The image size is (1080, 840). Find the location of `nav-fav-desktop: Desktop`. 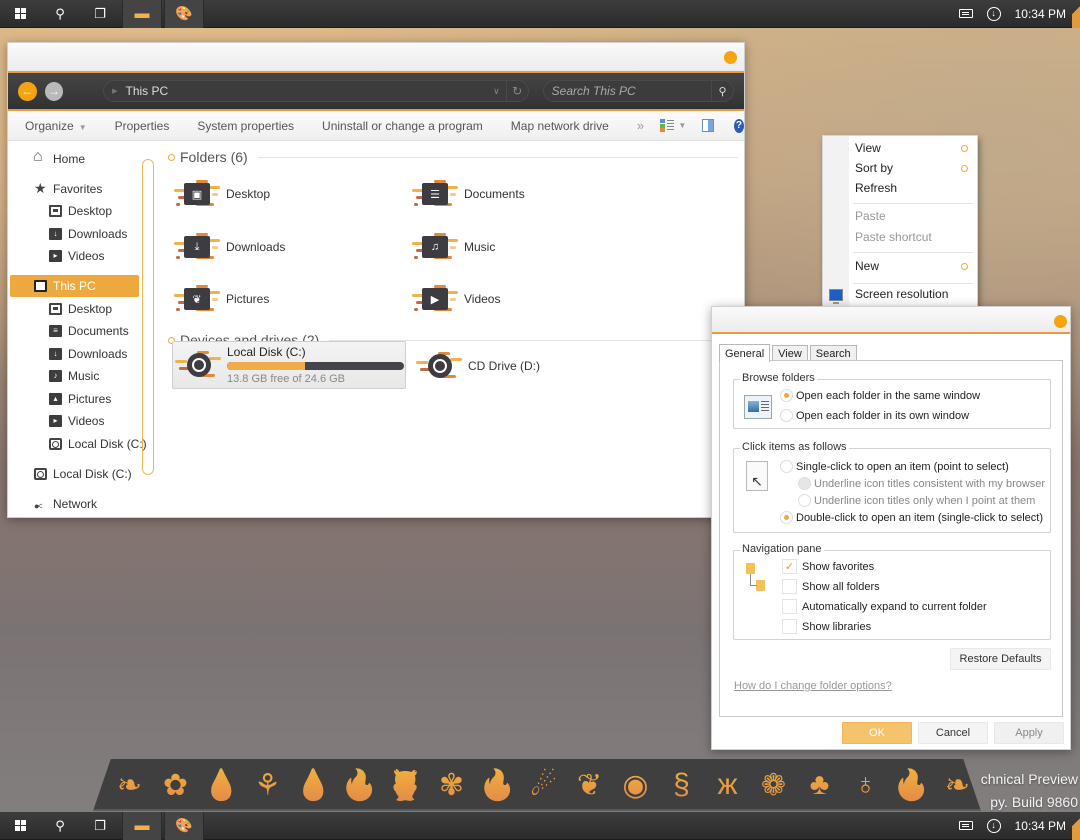

nav-fav-desktop: Desktop is located at coordinates (80, 211).